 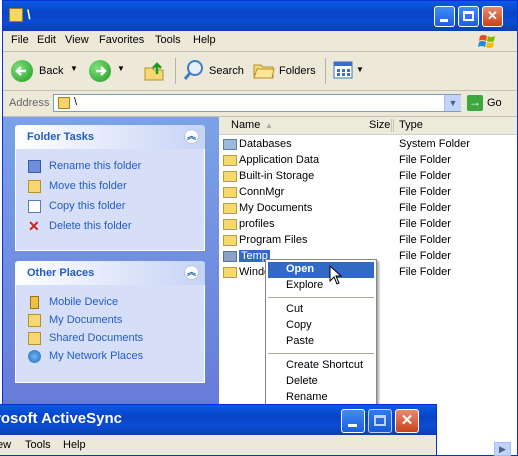 What do you see at coordinates (257, 103) in the screenshot?
I see `address-input: \ ▼` at bounding box center [257, 103].